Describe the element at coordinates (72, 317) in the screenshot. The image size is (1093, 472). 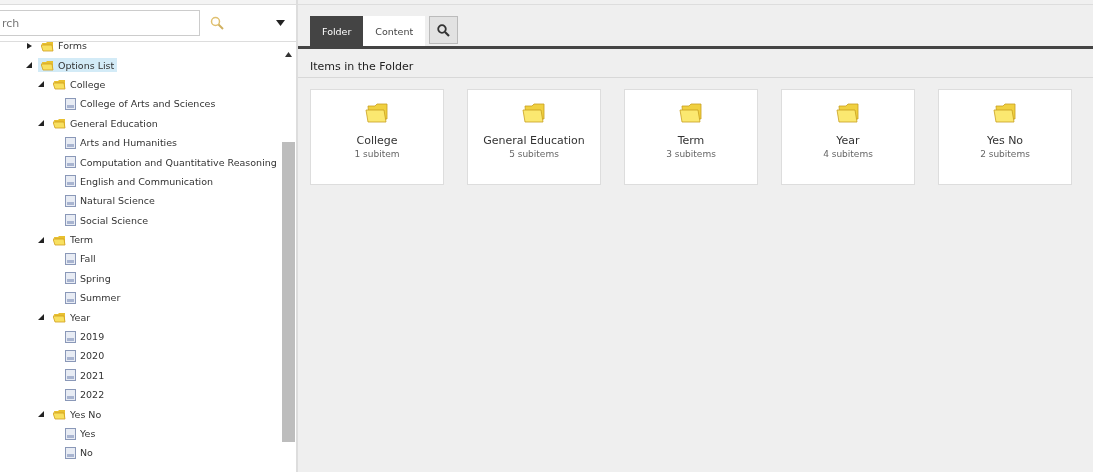
I see `tree-item: Year` at that location.